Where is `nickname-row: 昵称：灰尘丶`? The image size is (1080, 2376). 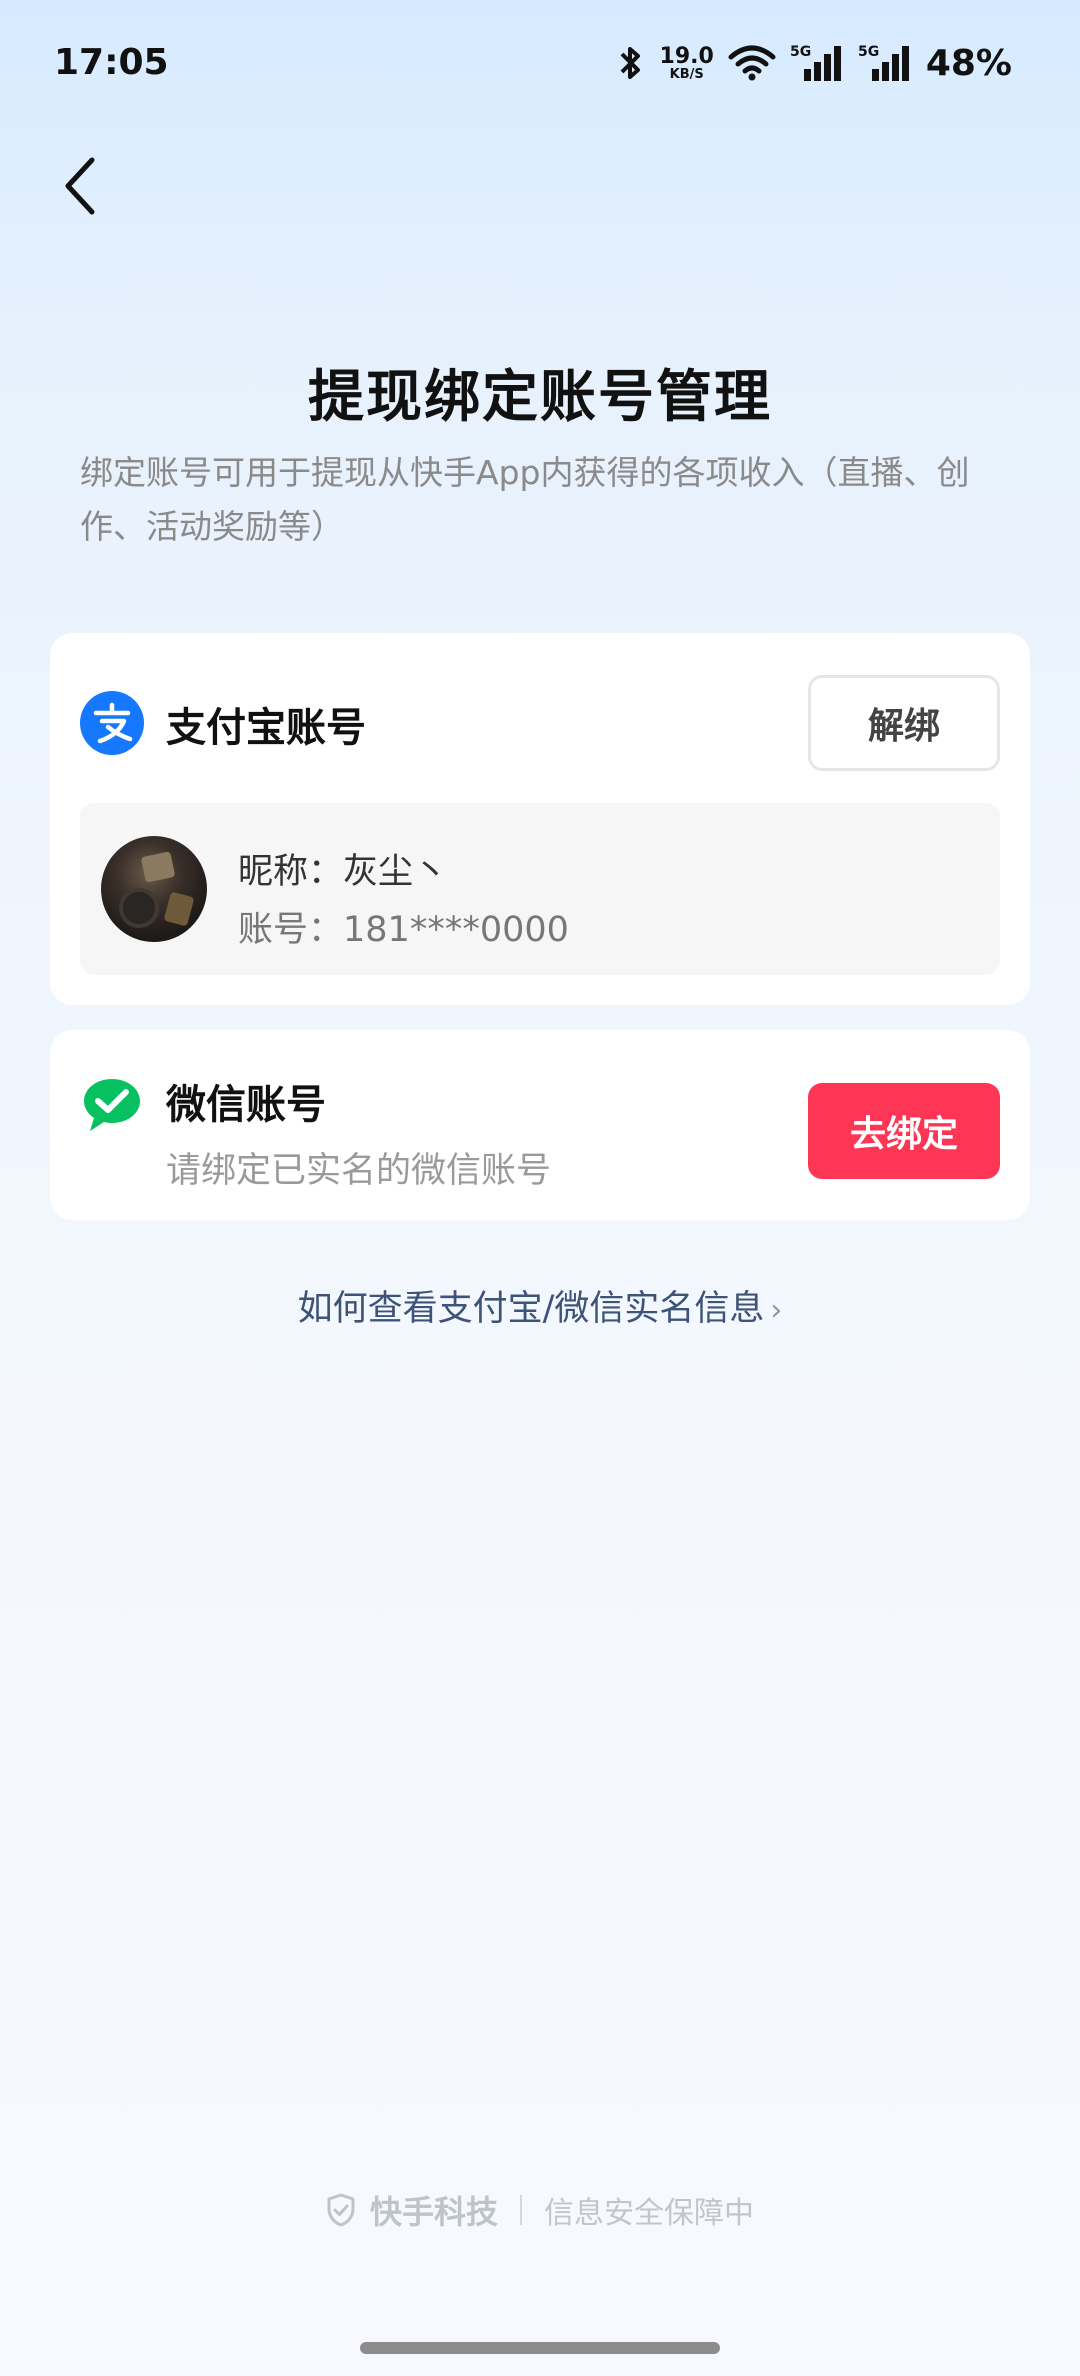
nickname-row: 昵称：灰尘丶 is located at coordinates (343, 868).